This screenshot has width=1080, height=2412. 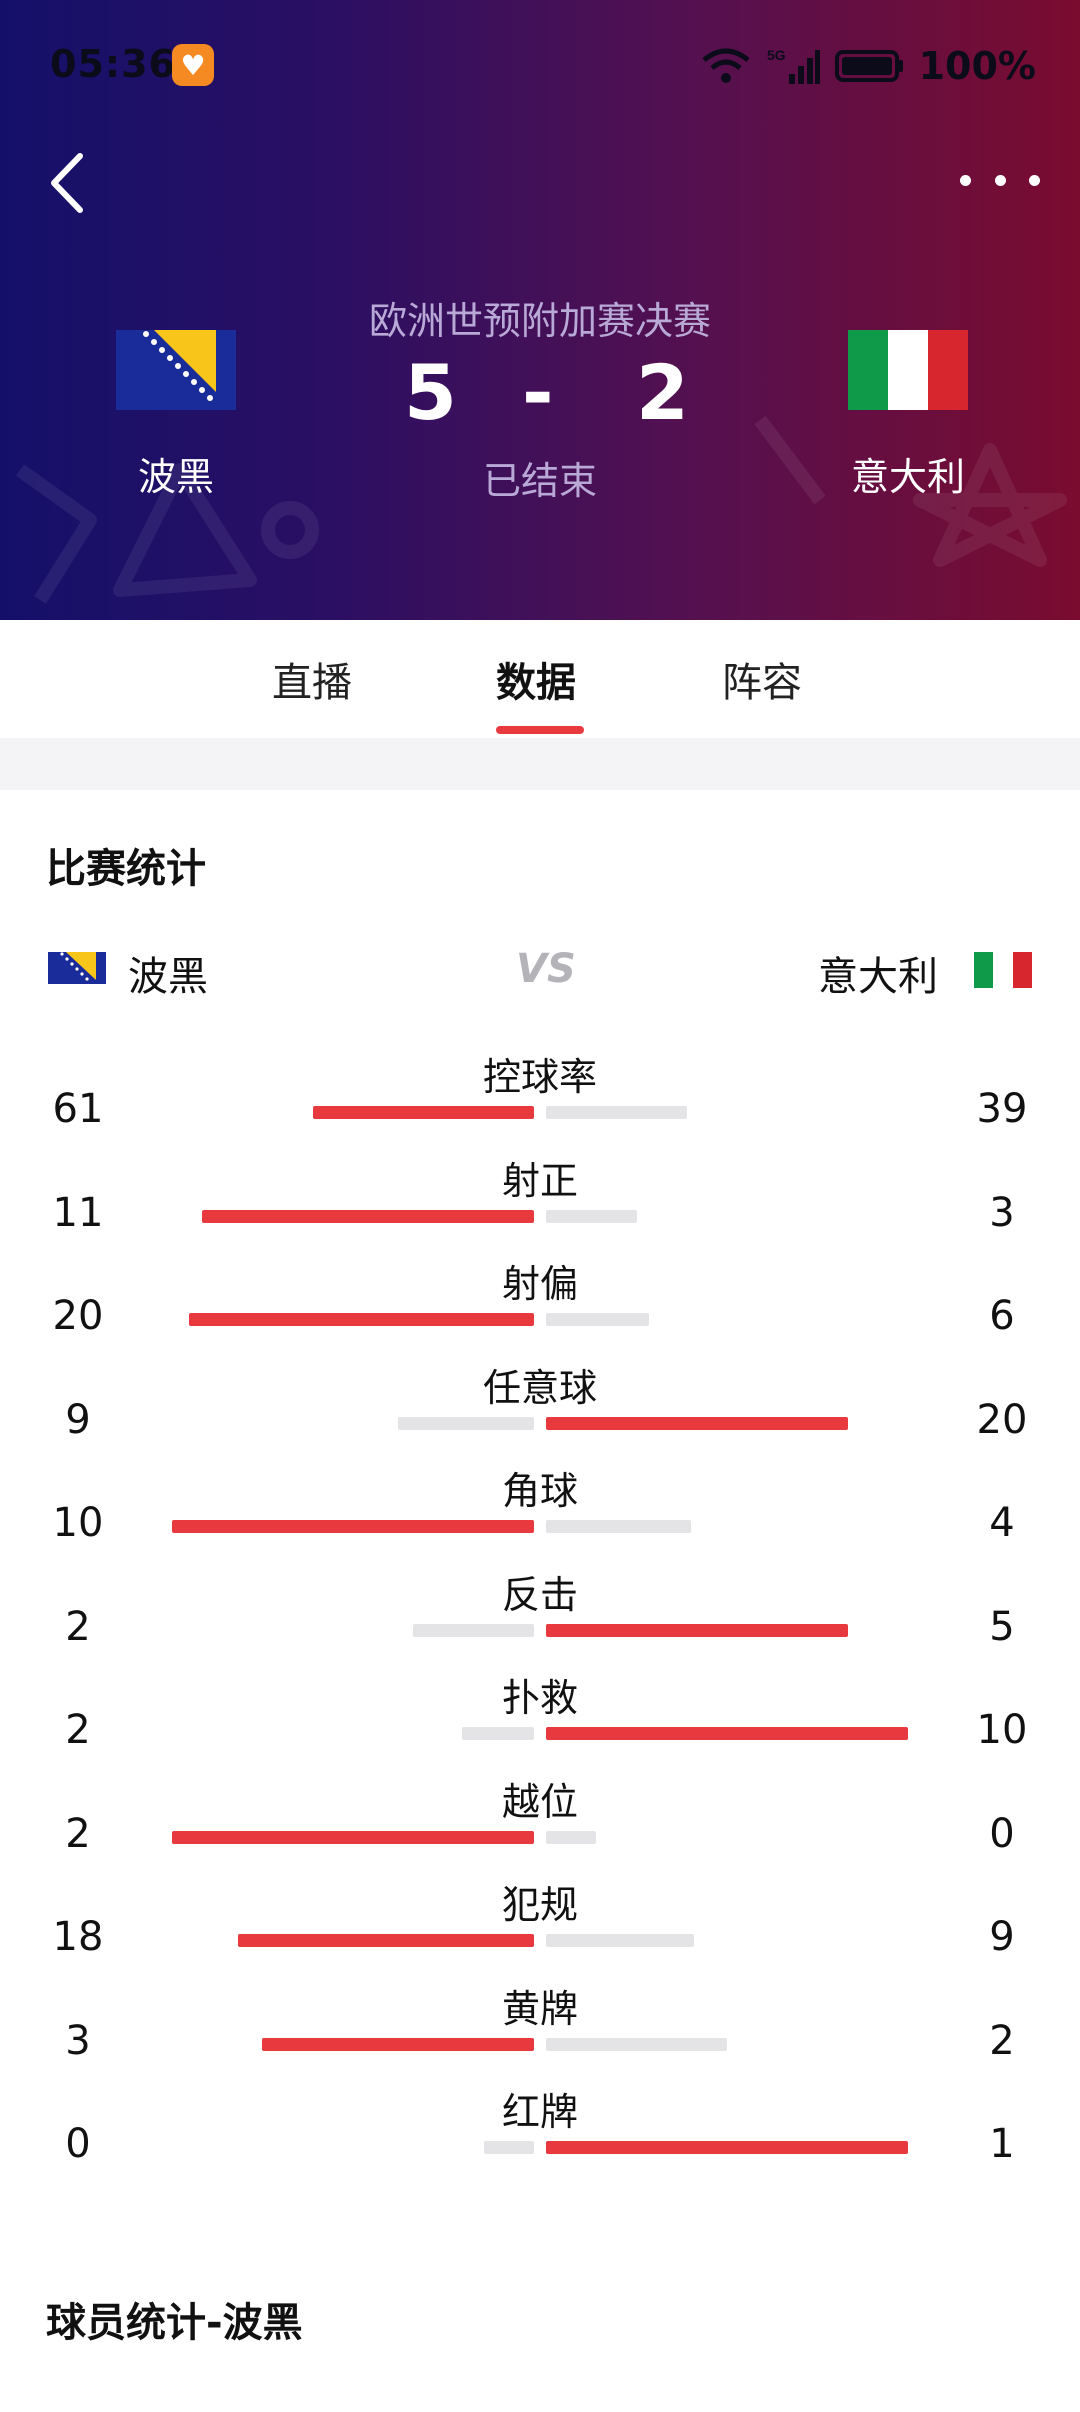 What do you see at coordinates (1002, 1420) in the screenshot?
I see `stat-away-value: 20` at bounding box center [1002, 1420].